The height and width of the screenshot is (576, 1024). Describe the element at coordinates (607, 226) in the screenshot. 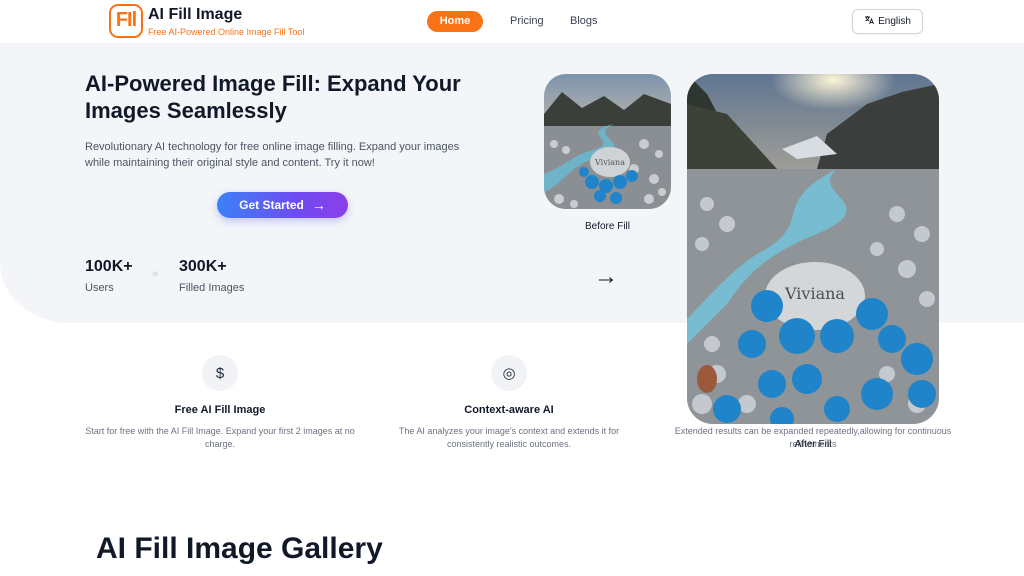

I see `before-fill-caption: Before Fill` at that location.